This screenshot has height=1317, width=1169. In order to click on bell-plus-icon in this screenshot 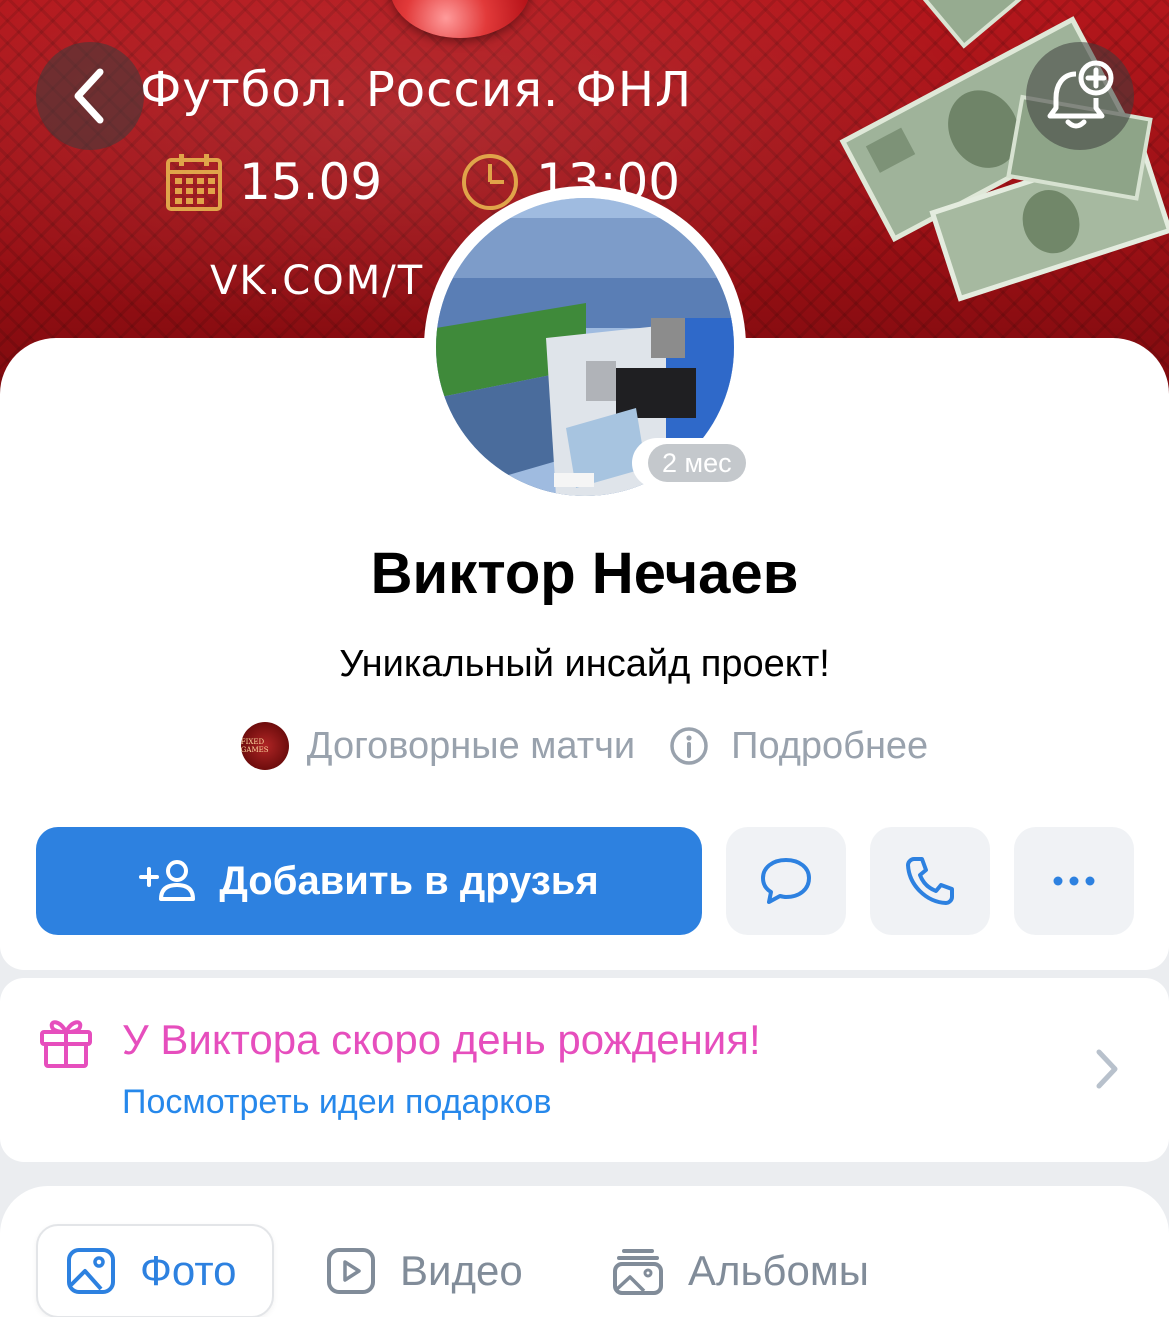, I will do `click(1080, 94)`.